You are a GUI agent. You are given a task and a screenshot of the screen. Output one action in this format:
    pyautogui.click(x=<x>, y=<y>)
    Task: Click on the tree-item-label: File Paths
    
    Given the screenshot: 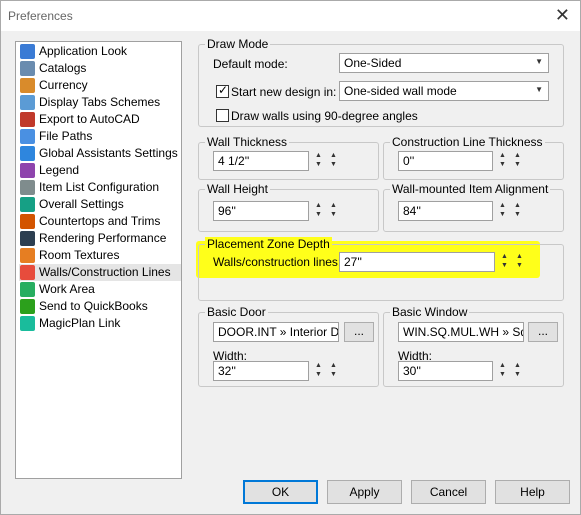 What is the action you would take?
    pyautogui.click(x=66, y=136)
    